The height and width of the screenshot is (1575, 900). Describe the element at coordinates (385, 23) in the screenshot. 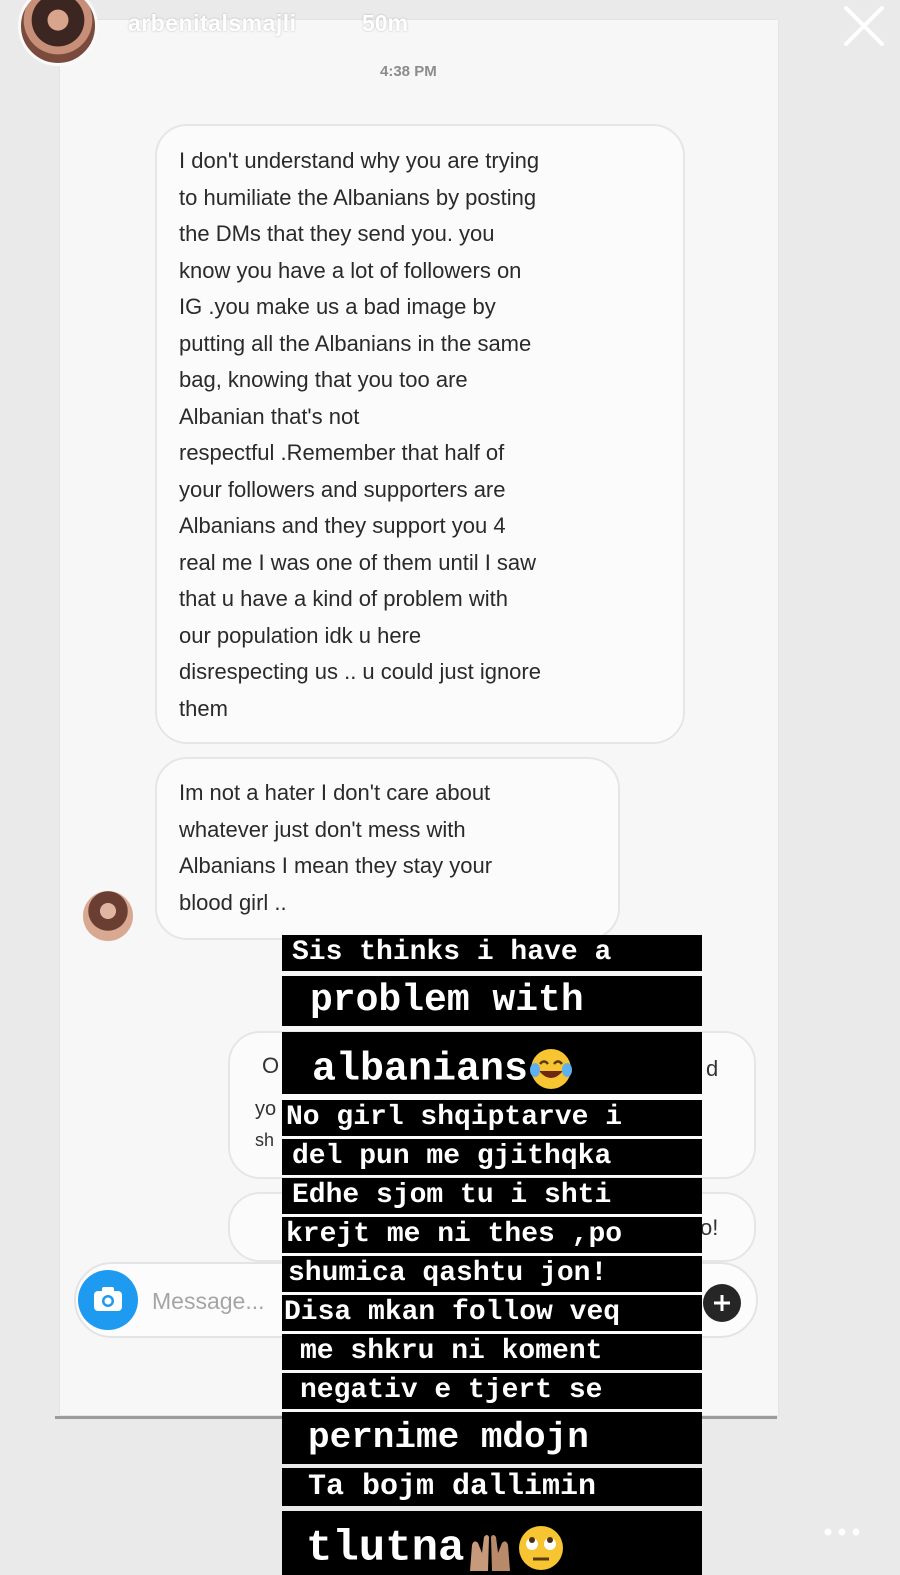

I see `story-time: 50m` at that location.